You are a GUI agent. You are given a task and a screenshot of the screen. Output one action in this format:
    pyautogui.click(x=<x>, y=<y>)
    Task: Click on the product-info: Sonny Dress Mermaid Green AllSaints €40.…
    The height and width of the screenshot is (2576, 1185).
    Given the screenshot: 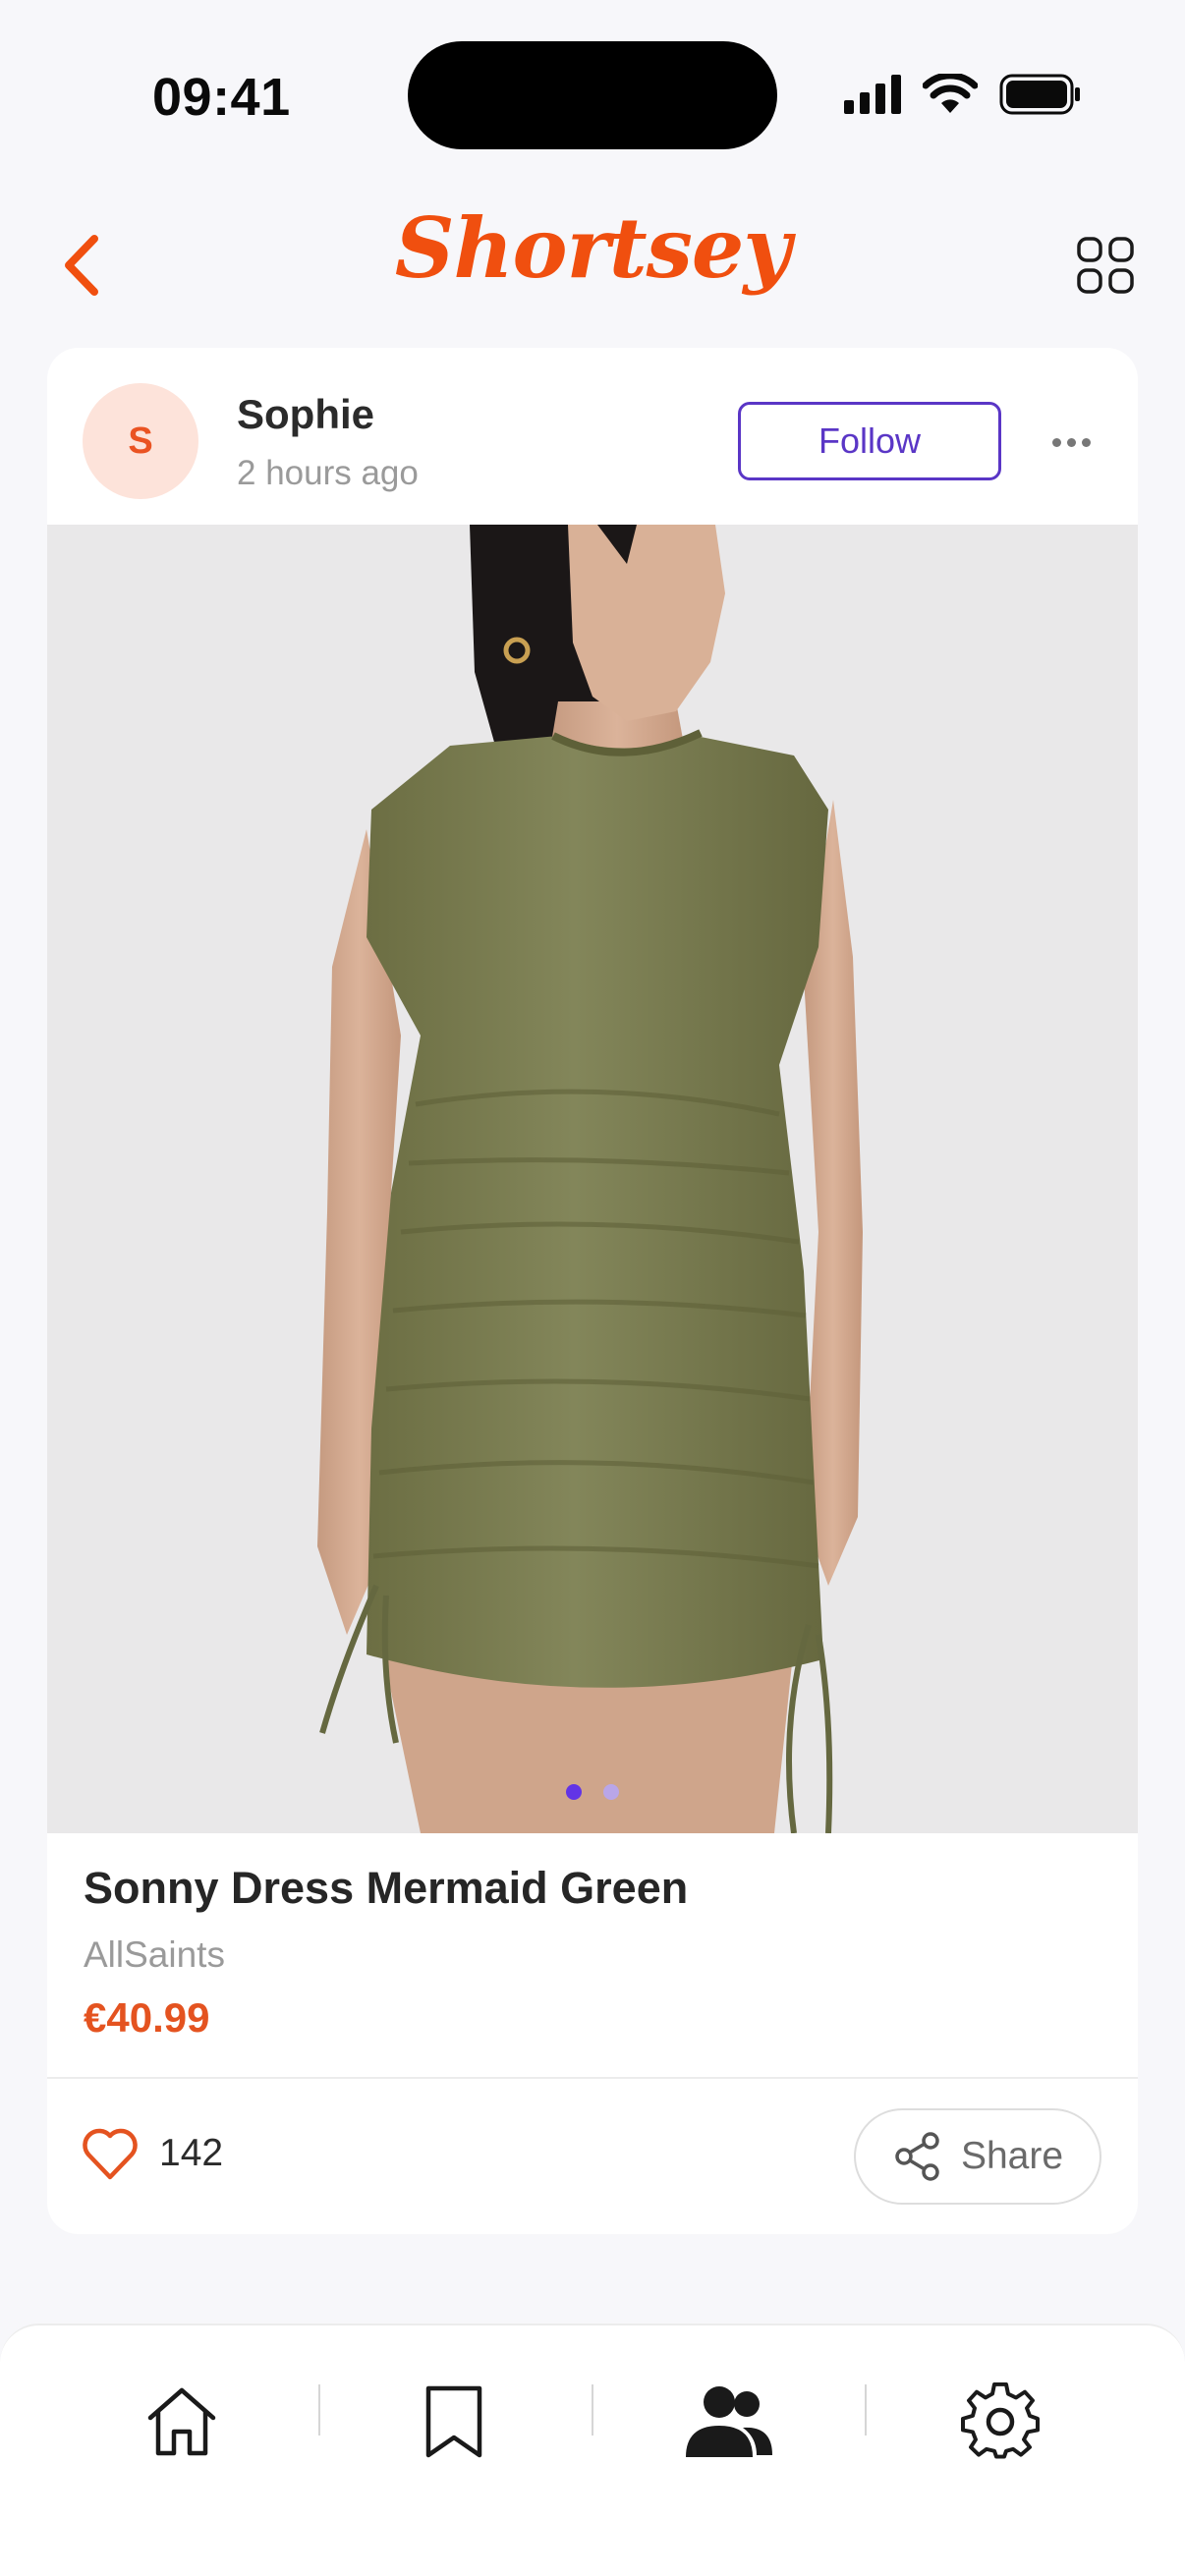 What is the action you would take?
    pyautogui.click(x=592, y=1956)
    